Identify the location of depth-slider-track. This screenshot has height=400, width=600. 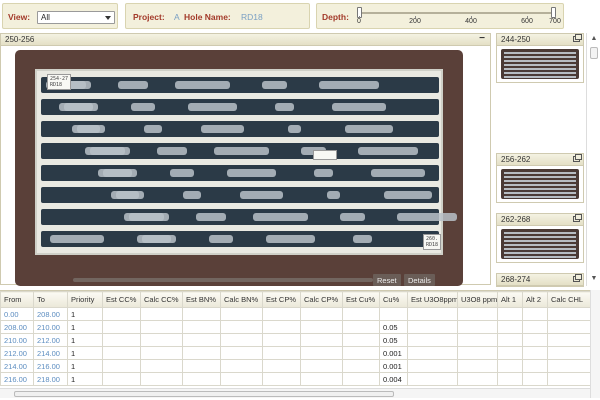
(457, 13).